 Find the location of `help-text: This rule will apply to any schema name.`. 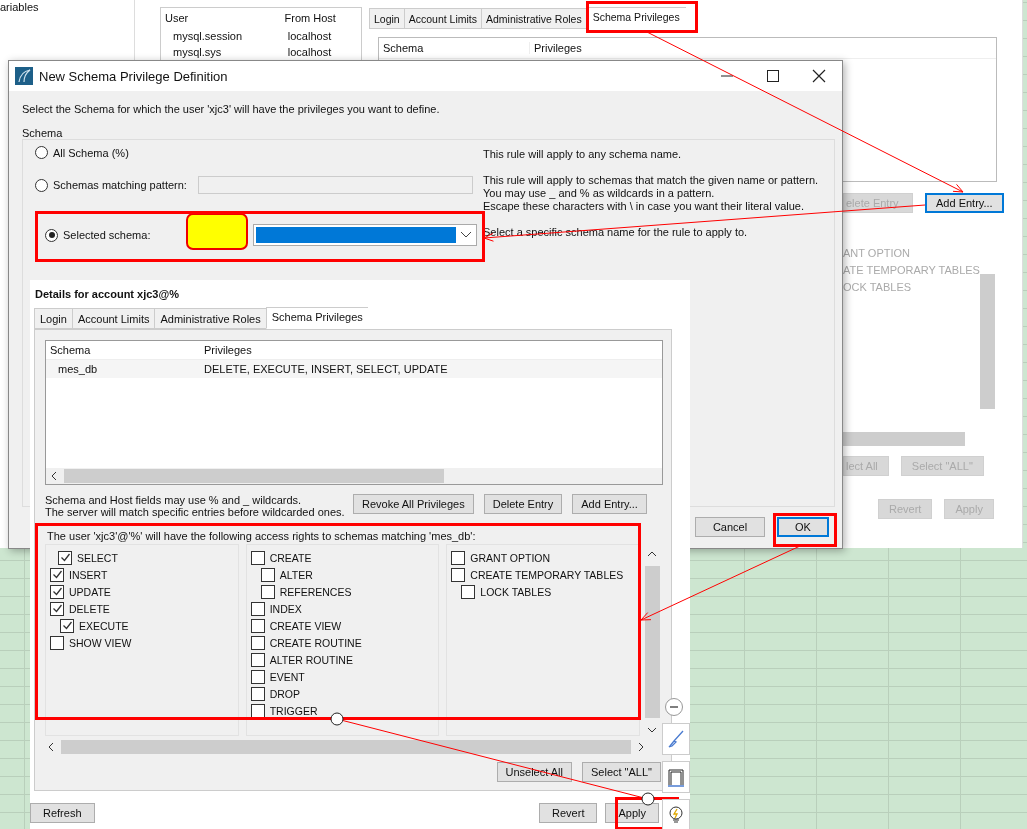

help-text: This rule will apply to any schema name. is located at coordinates (582, 154).